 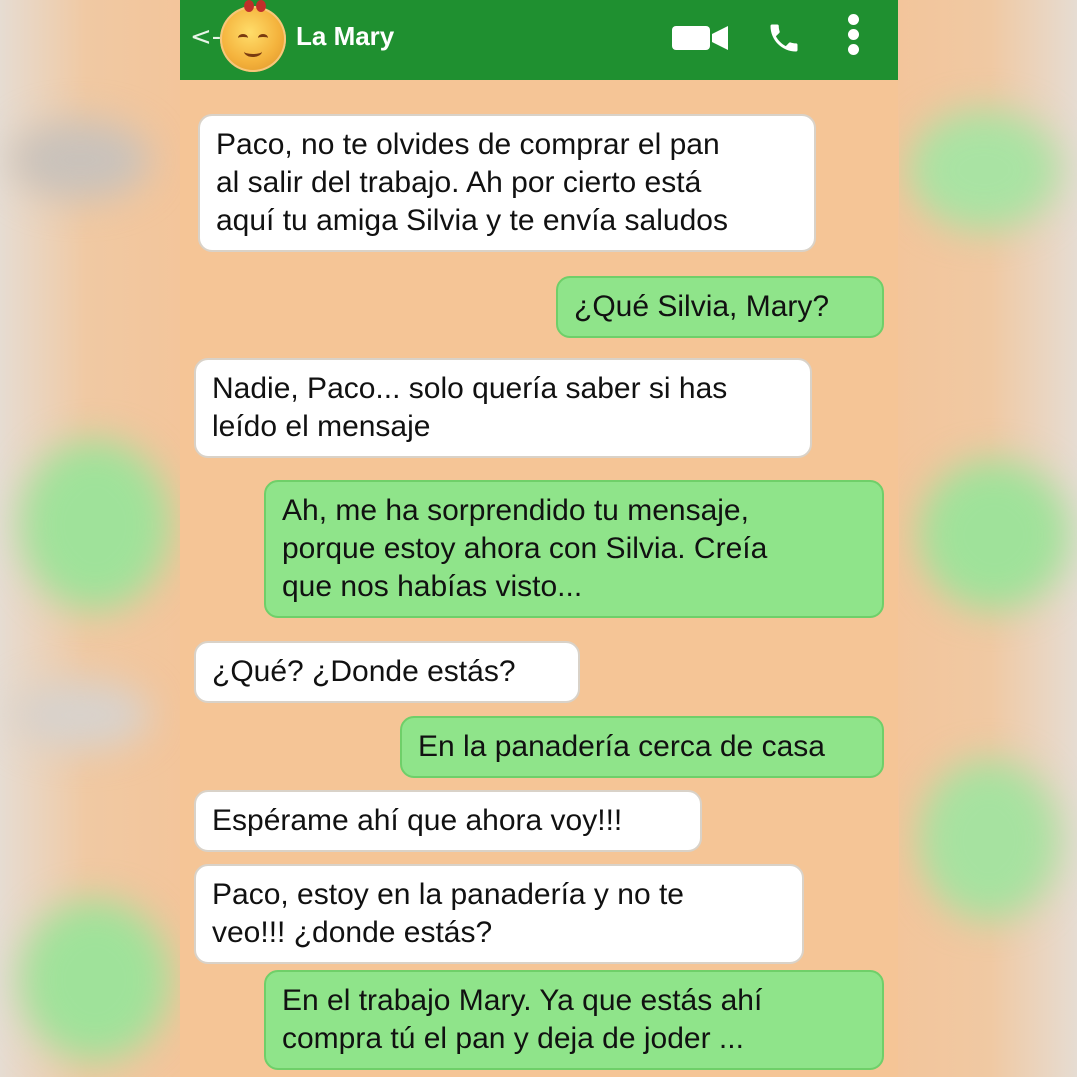 I want to click on message-incoming: Espérame ahí que ahora voy!!!, so click(x=448, y=821).